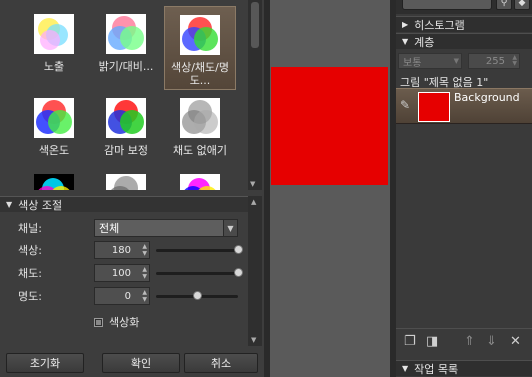  What do you see at coordinates (122, 296) in the screenshot?
I see `lightness-spinbox: 0 ▲ ▼` at bounding box center [122, 296].